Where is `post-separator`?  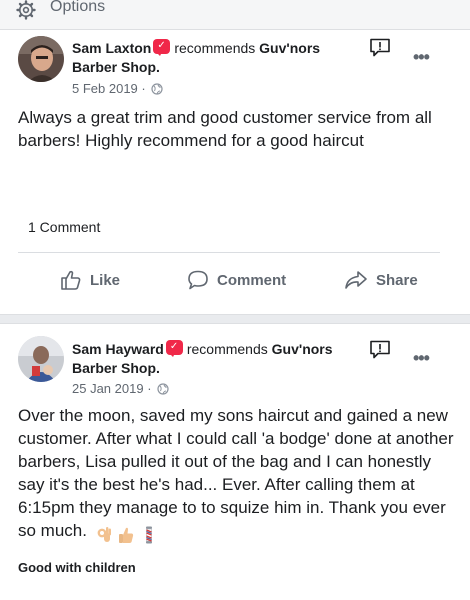
post-separator is located at coordinates (235, 319).